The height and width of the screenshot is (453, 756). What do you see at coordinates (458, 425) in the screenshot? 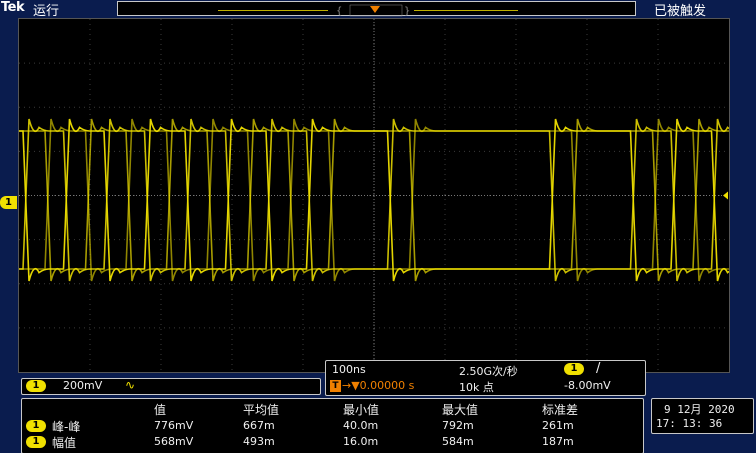
I see `row1-max: 792m` at bounding box center [458, 425].